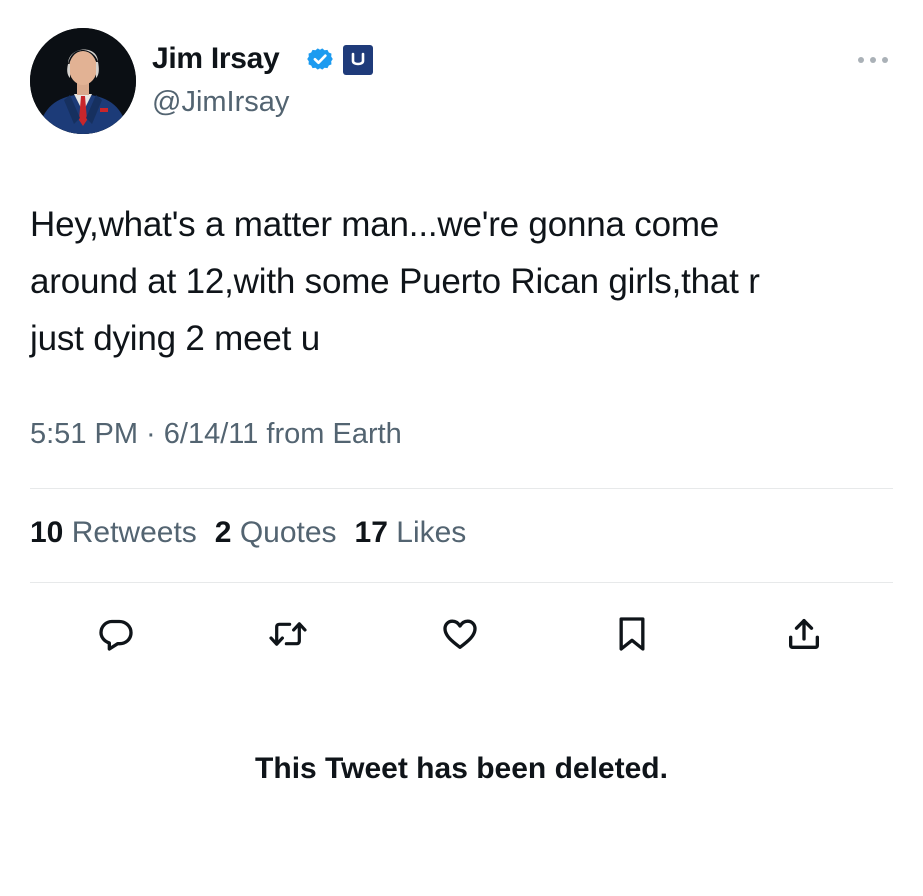  I want to click on engagement-stats: 10 Retweets 2 Quotes 17 Likes, so click(248, 533).